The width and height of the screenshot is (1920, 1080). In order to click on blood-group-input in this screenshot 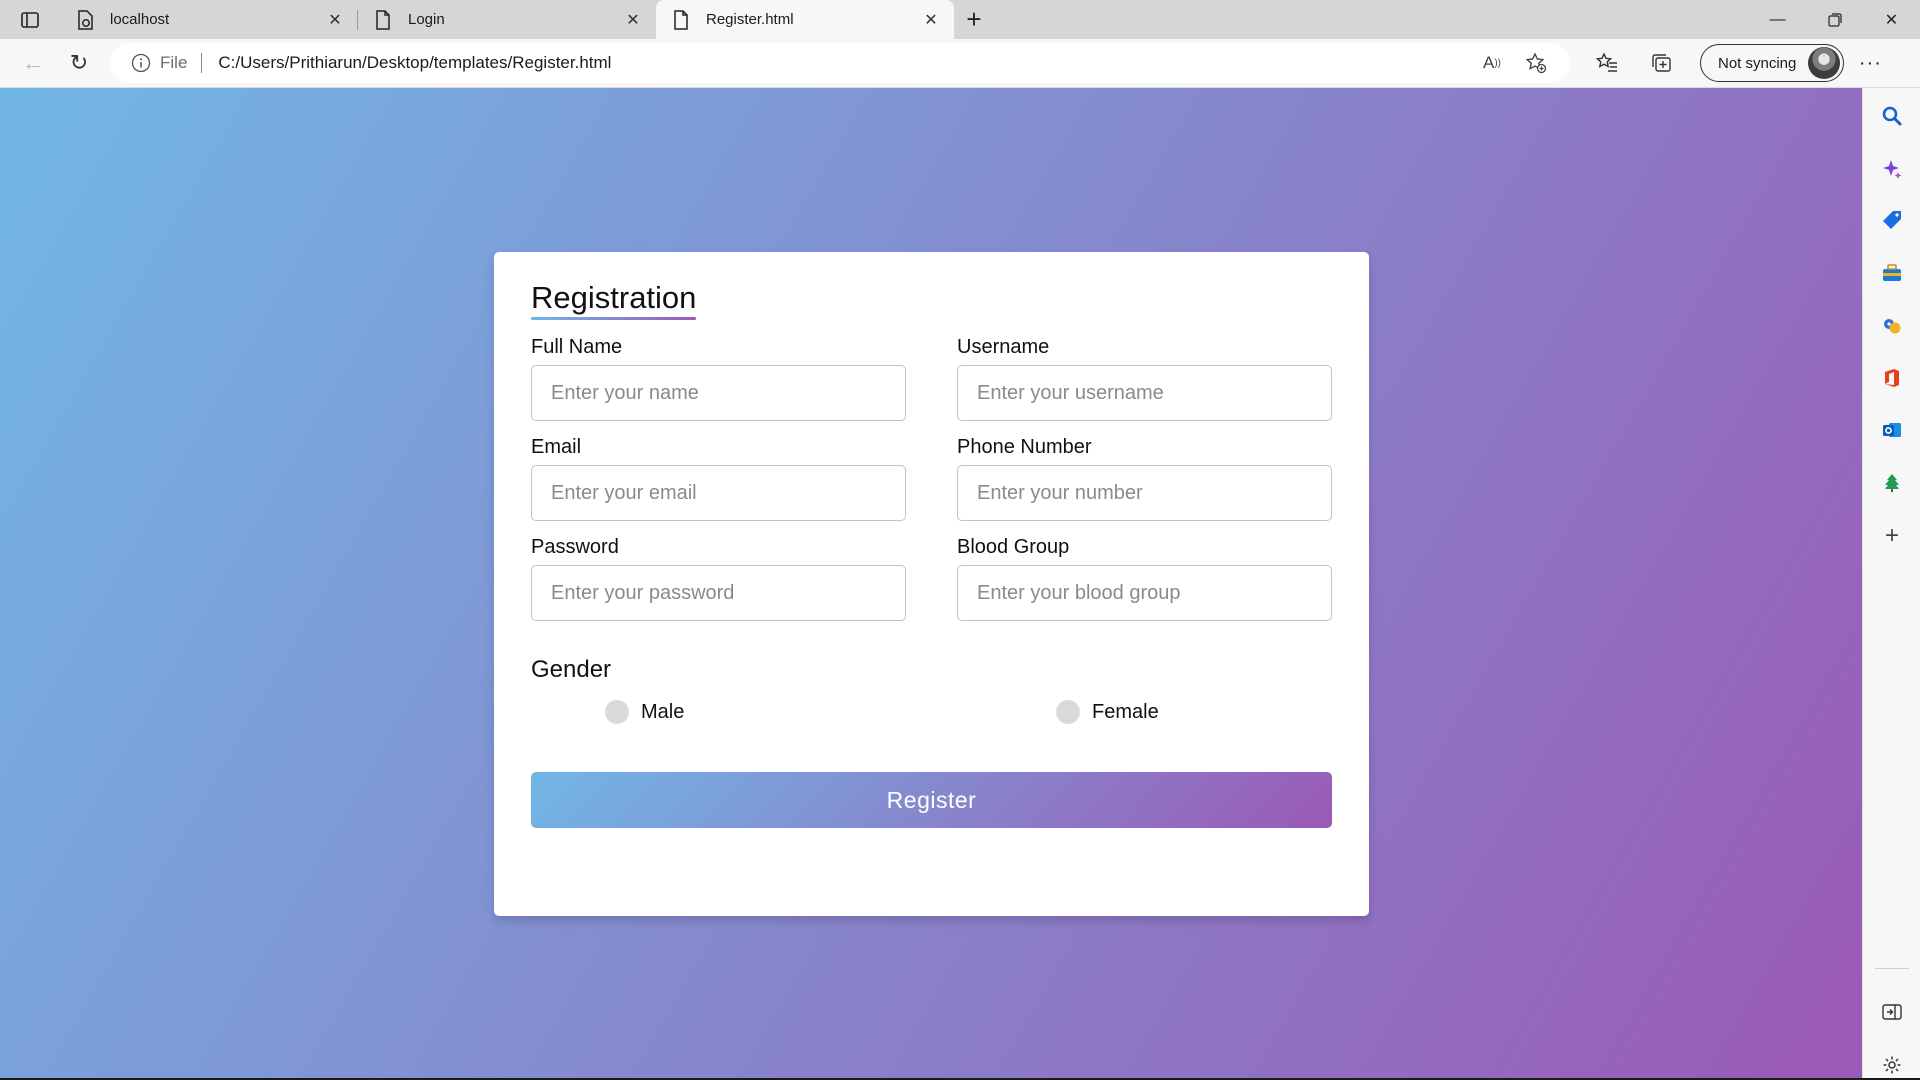, I will do `click(1144, 593)`.